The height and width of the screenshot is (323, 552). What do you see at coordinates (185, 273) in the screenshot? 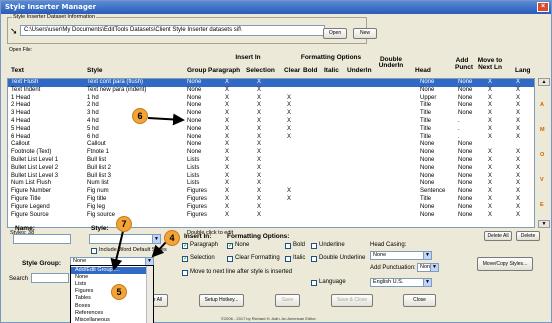
I see `move-next-line-checkbox` at bounding box center [185, 273].